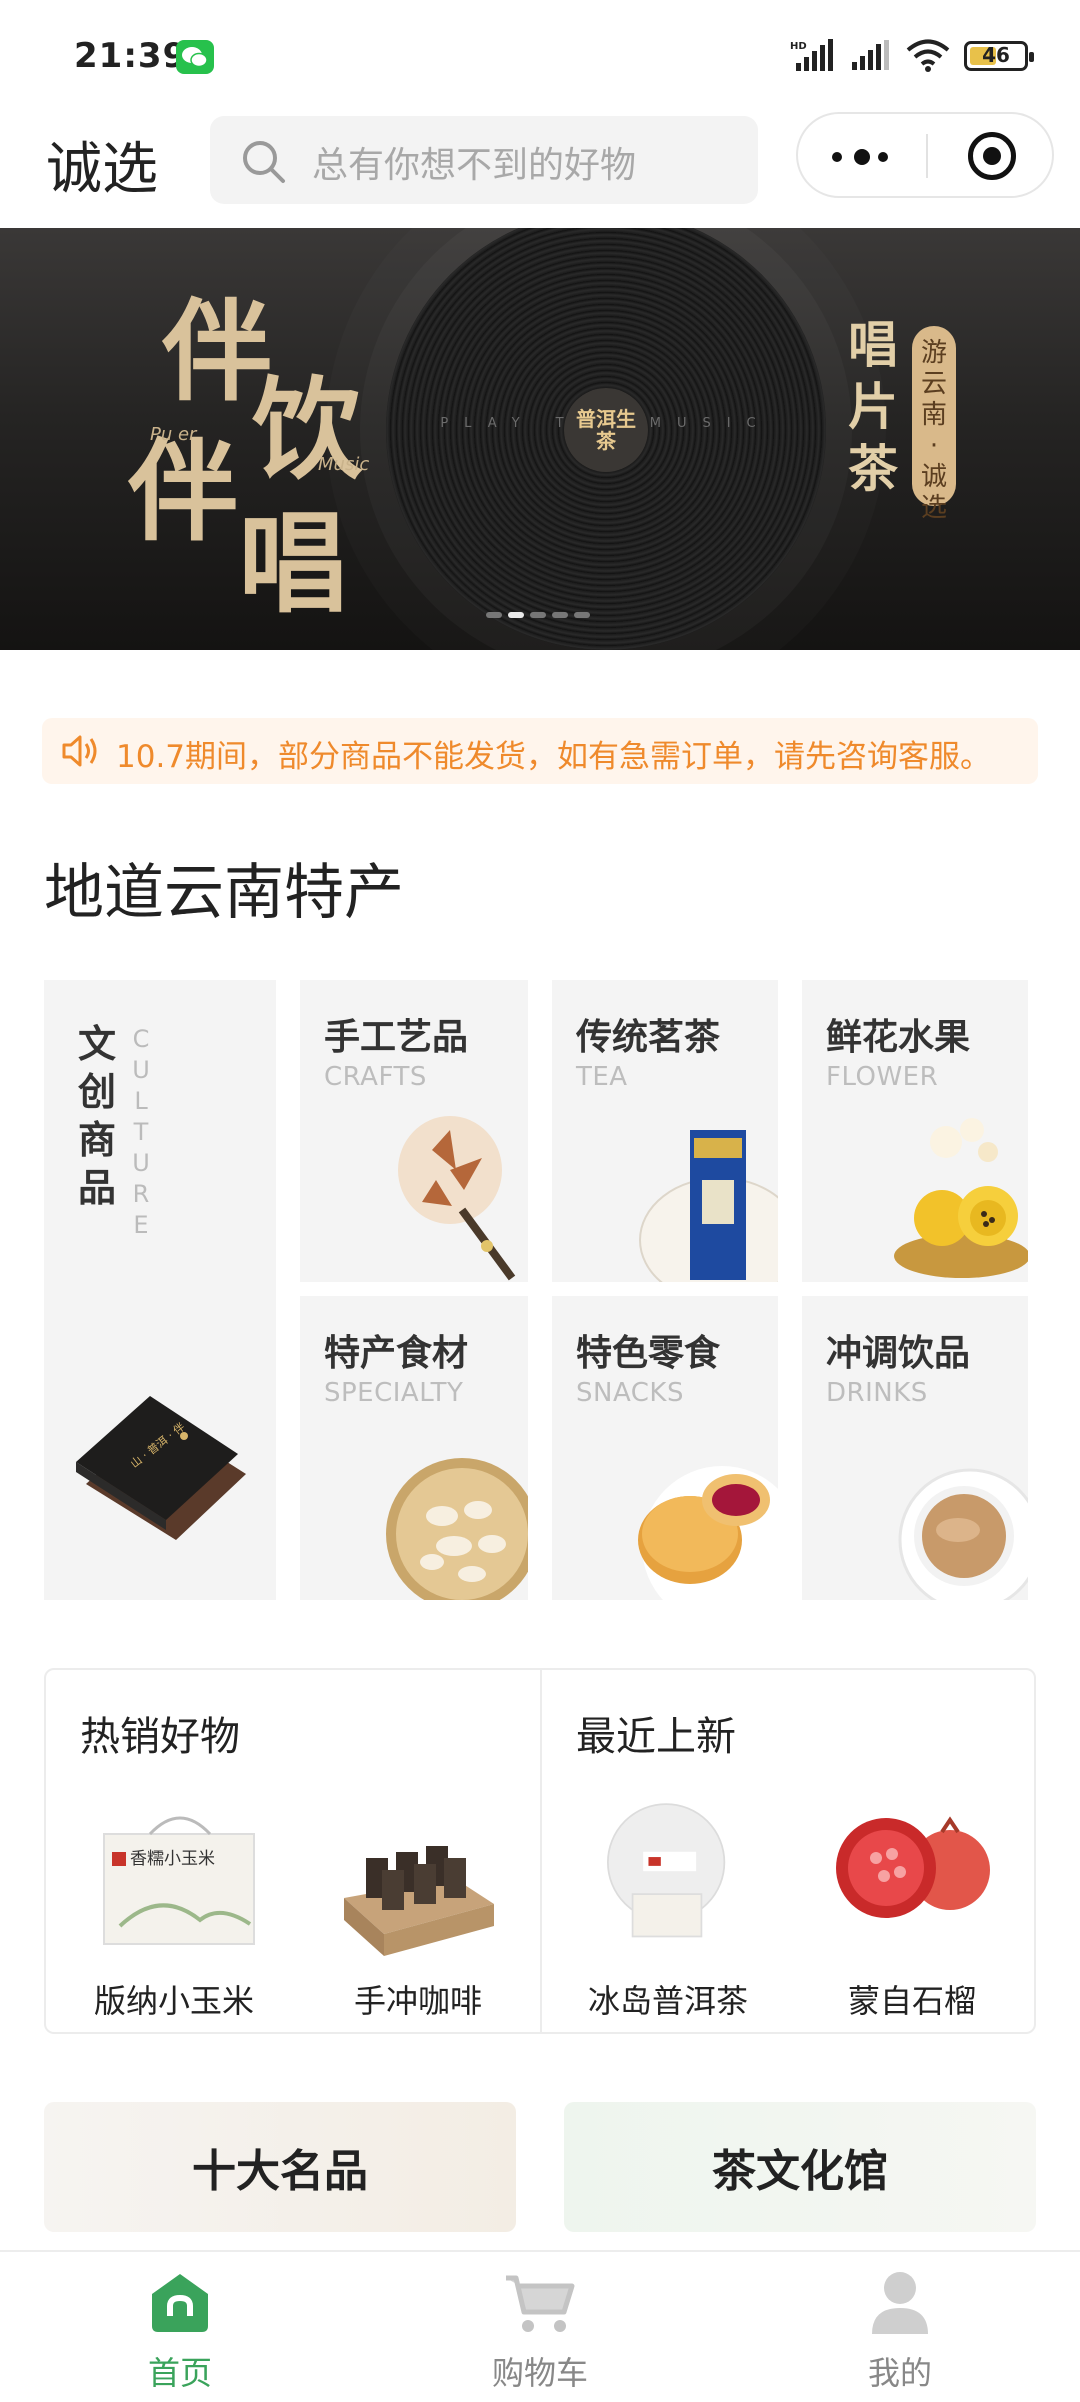 The image size is (1080, 2402). Describe the element at coordinates (179, 1880) in the screenshot. I see `corn-box-image: 香糯小玉米` at that location.